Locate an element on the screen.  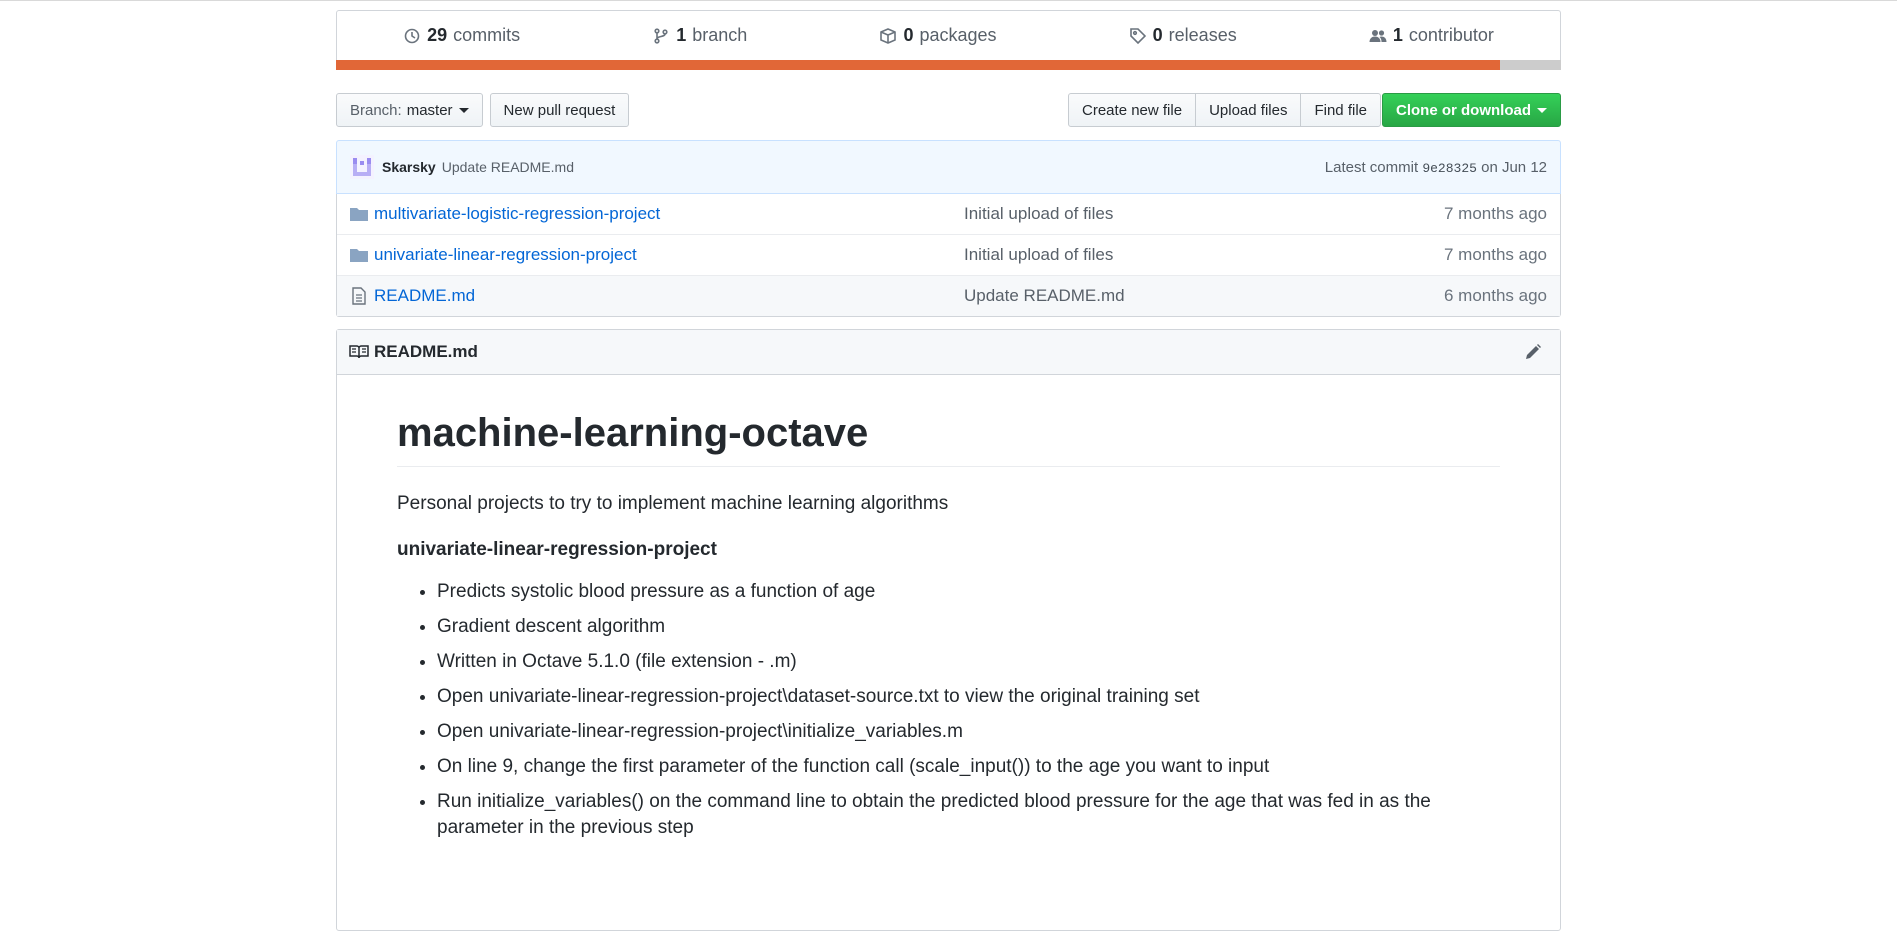
branches-link: 1 branch is located at coordinates (699, 35).